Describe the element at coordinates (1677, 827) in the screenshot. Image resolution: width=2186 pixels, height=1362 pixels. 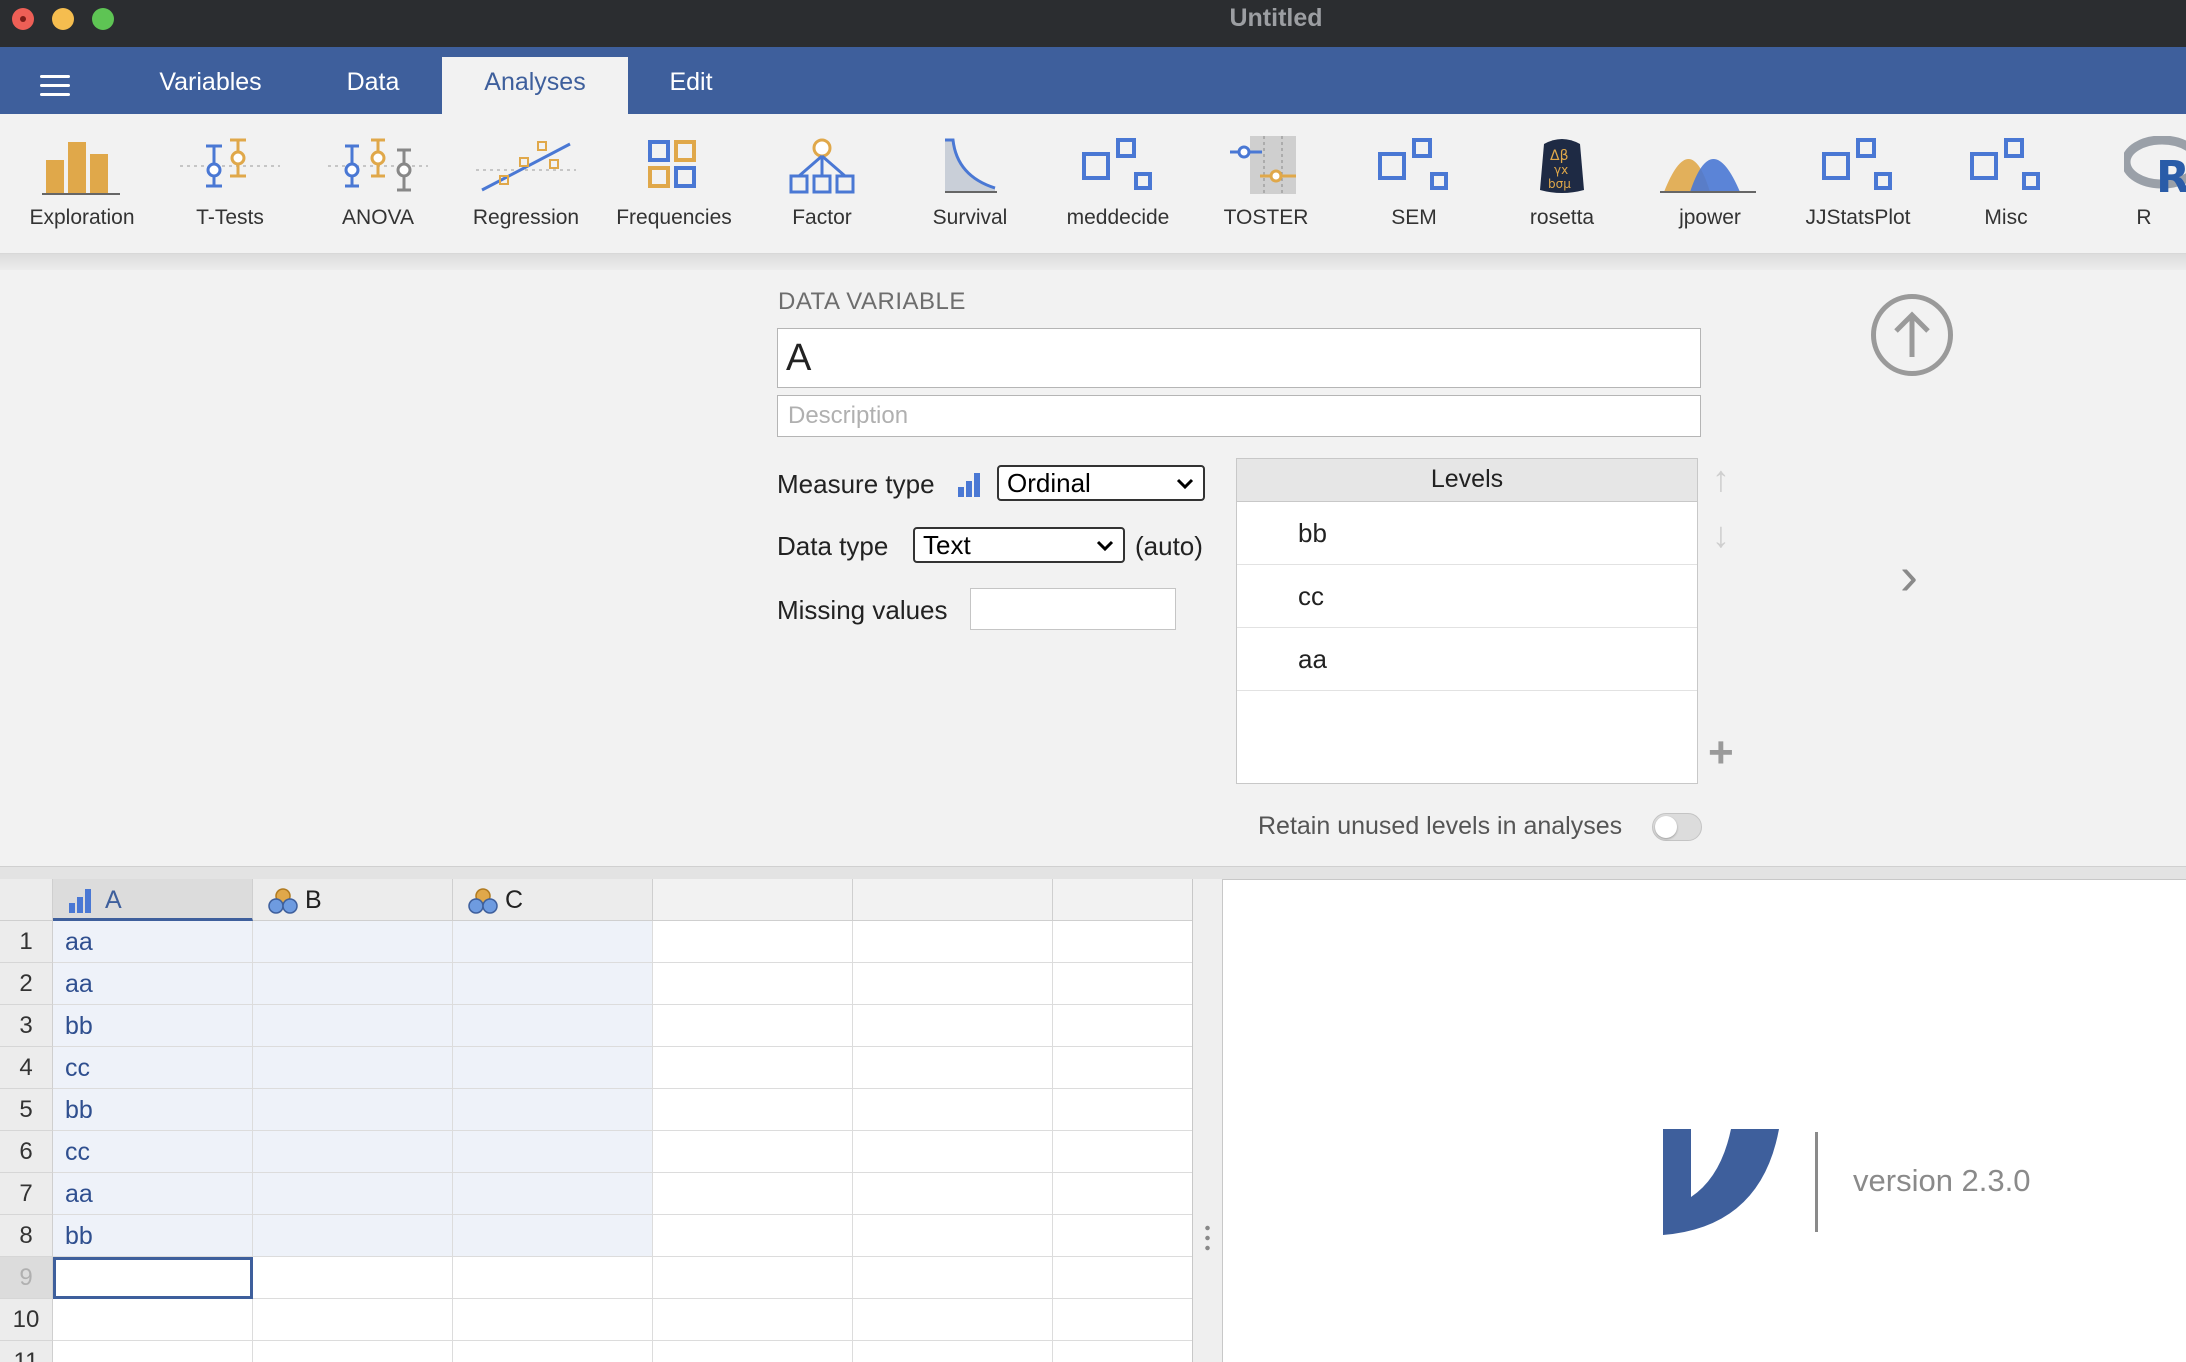
I see `retain-unused-levels-toggle` at that location.